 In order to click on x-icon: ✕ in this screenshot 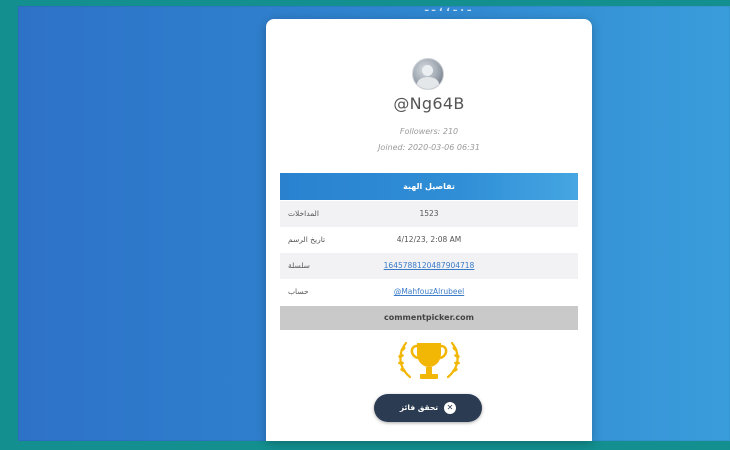, I will do `click(450, 408)`.